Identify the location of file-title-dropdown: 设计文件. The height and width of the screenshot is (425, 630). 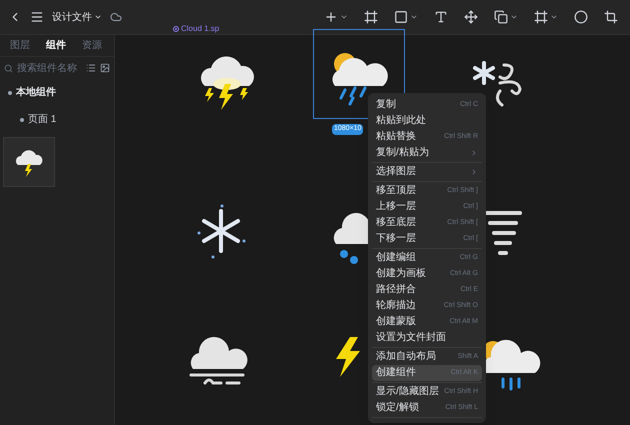
(77, 17).